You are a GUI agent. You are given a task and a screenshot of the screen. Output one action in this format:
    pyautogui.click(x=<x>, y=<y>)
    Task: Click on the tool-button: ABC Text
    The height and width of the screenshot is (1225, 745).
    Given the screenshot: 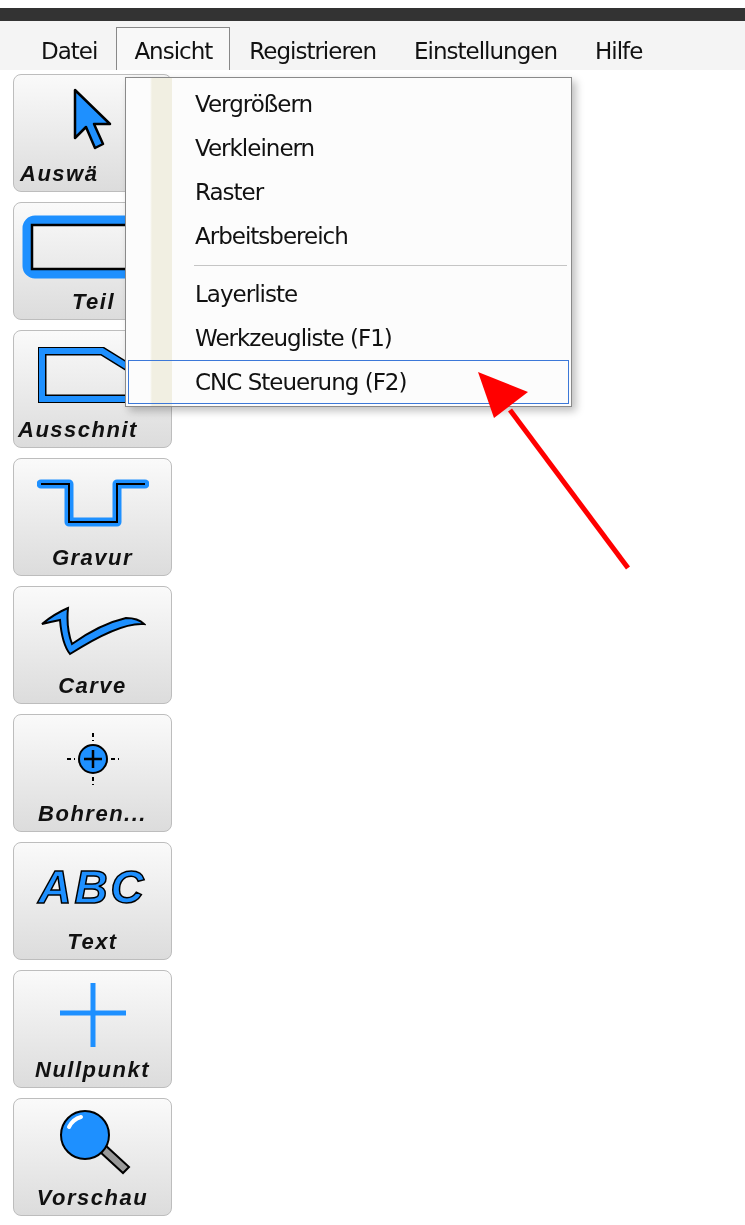 What is the action you would take?
    pyautogui.click(x=92, y=901)
    